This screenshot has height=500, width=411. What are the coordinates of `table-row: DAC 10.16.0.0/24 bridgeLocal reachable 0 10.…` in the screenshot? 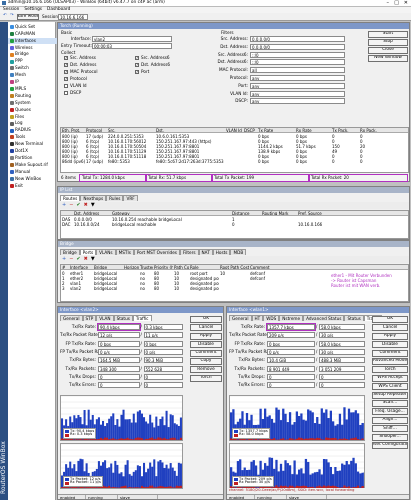 It's located at (234, 224).